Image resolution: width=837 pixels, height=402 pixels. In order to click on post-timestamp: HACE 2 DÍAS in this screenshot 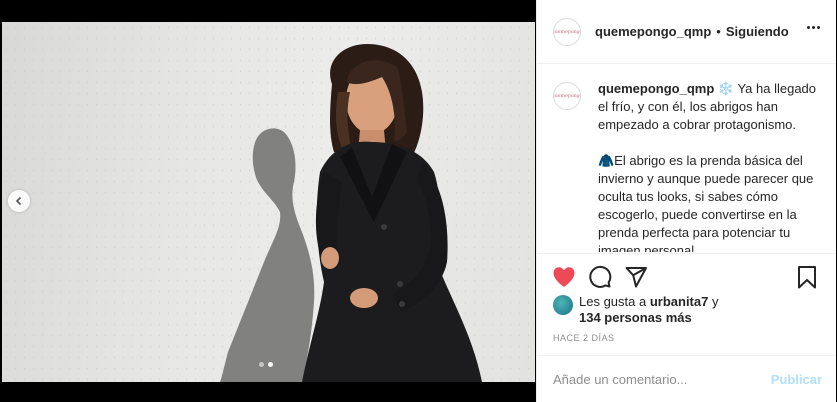, I will do `click(584, 338)`.